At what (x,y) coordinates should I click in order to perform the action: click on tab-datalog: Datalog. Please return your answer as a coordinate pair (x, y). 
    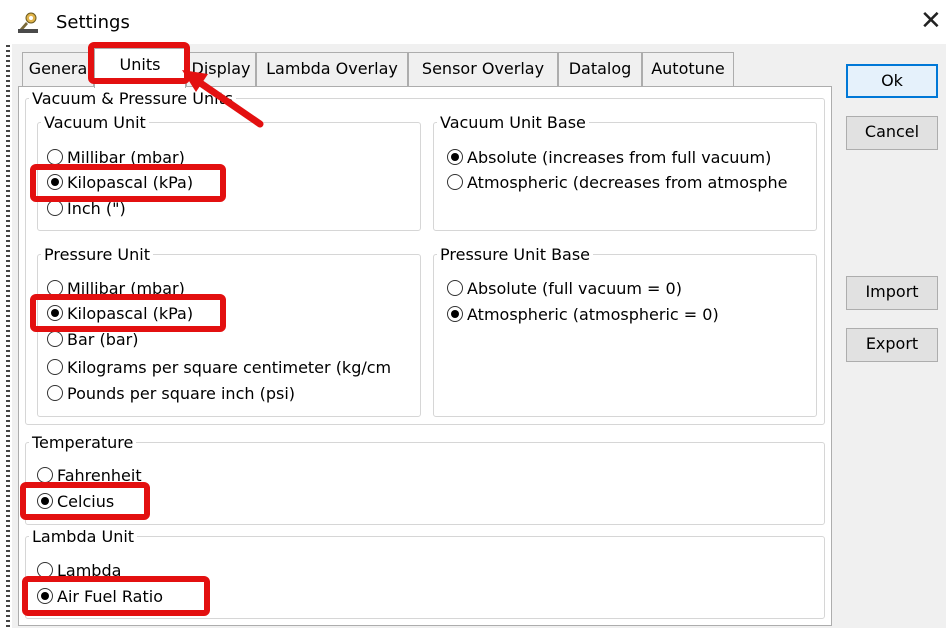
    Looking at the image, I should click on (600, 69).